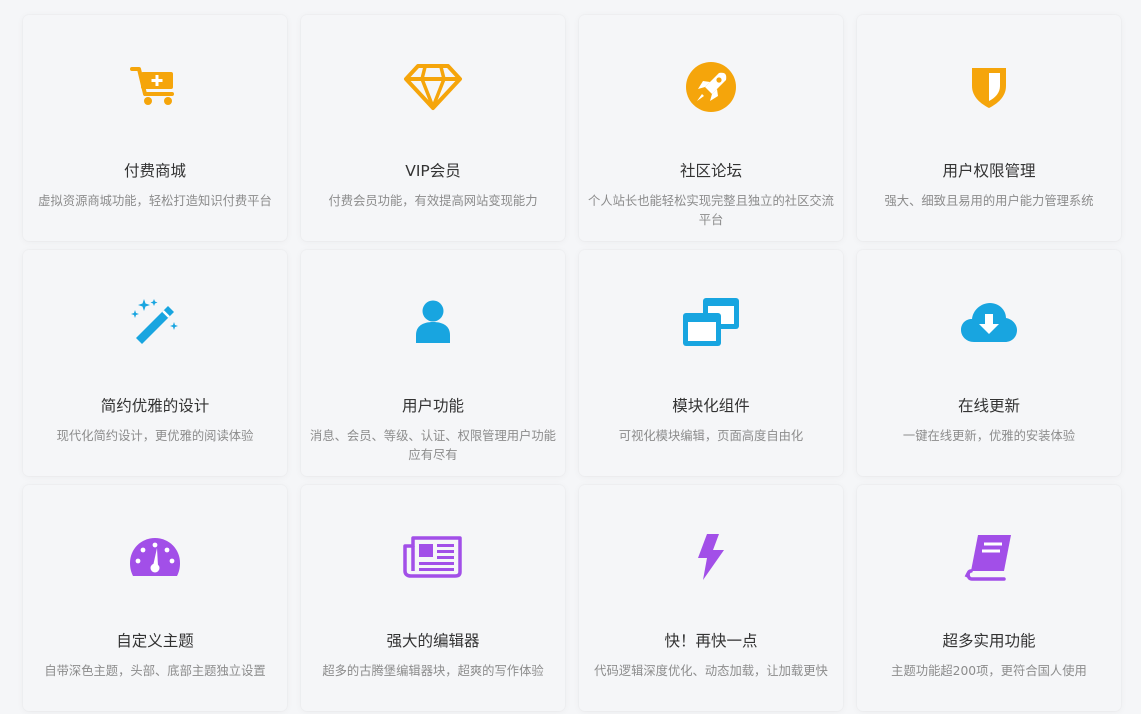 This screenshot has width=1141, height=714. Describe the element at coordinates (711, 436) in the screenshot. I see `feature-desc: 可视化模块编辑，页面高度自由化` at that location.